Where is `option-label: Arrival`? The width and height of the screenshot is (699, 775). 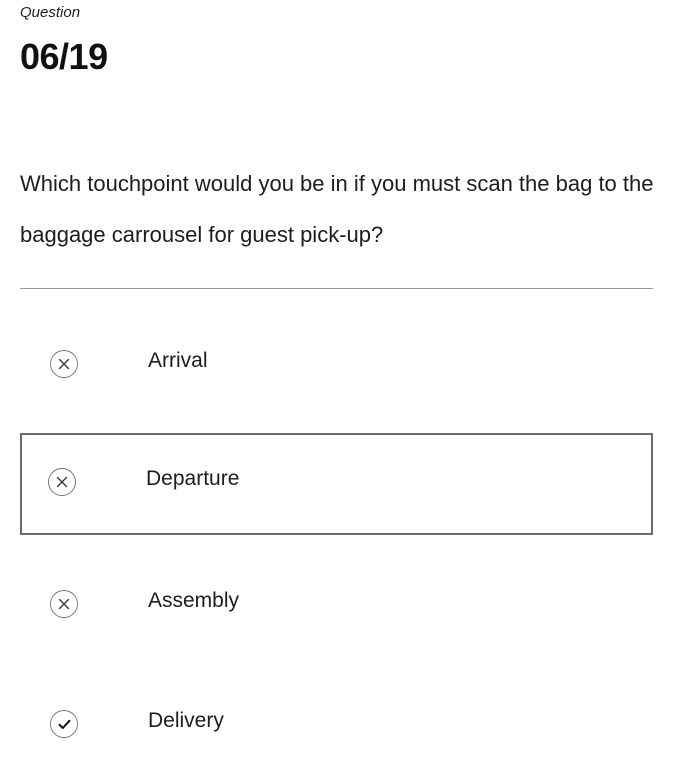 option-label: Arrival is located at coordinates (178, 360).